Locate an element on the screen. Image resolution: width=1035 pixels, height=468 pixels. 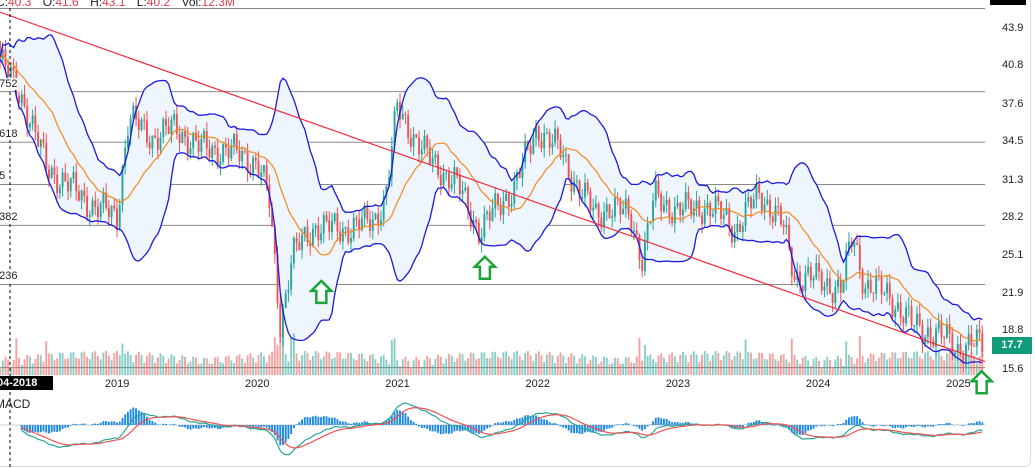
open-value: 41.6 is located at coordinates (67, 4).